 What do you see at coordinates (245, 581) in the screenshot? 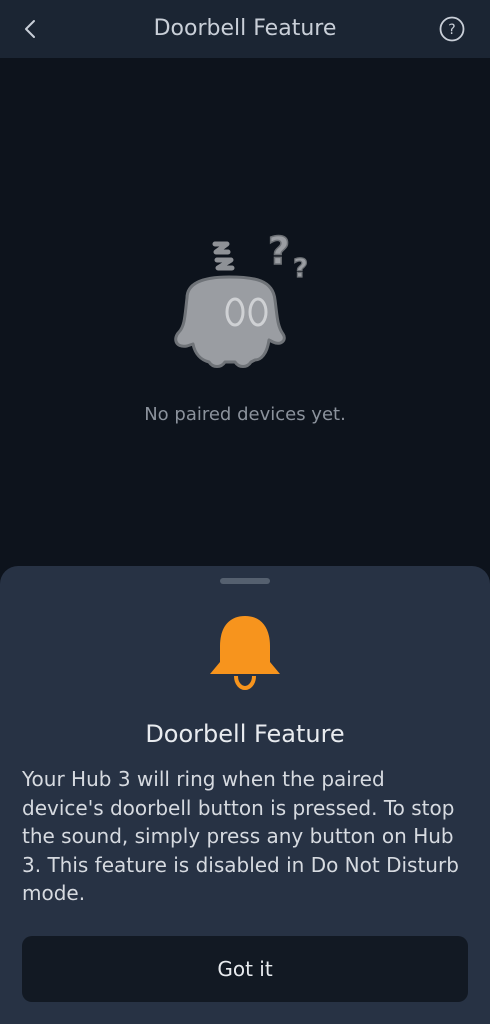
I see `sheet-drag-handle` at bounding box center [245, 581].